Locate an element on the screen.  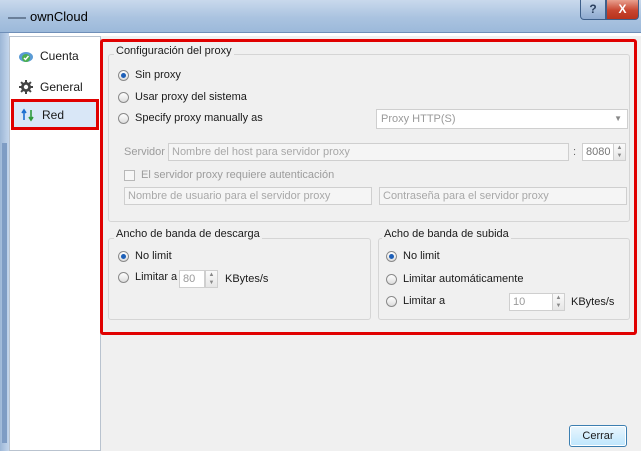
sidebar-item-label: General is located at coordinates (61, 87).